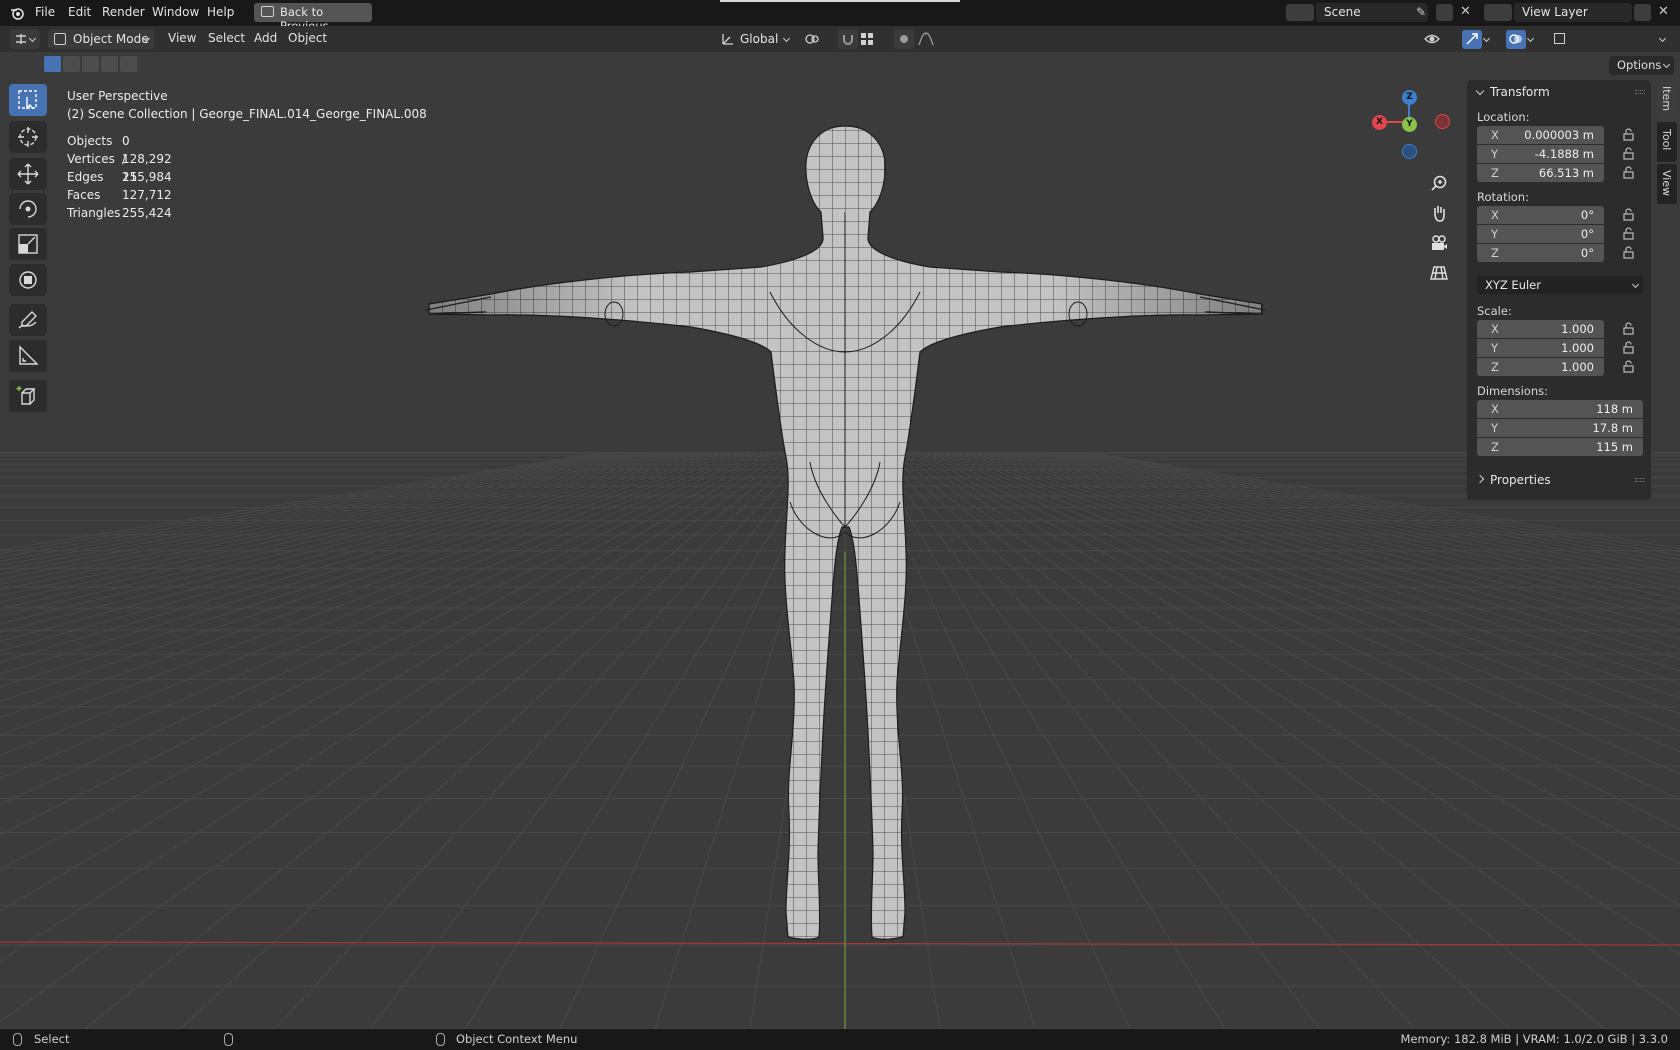 The width and height of the screenshot is (1680, 1050). I want to click on rotation-y-field: Y 0°, so click(1540, 234).